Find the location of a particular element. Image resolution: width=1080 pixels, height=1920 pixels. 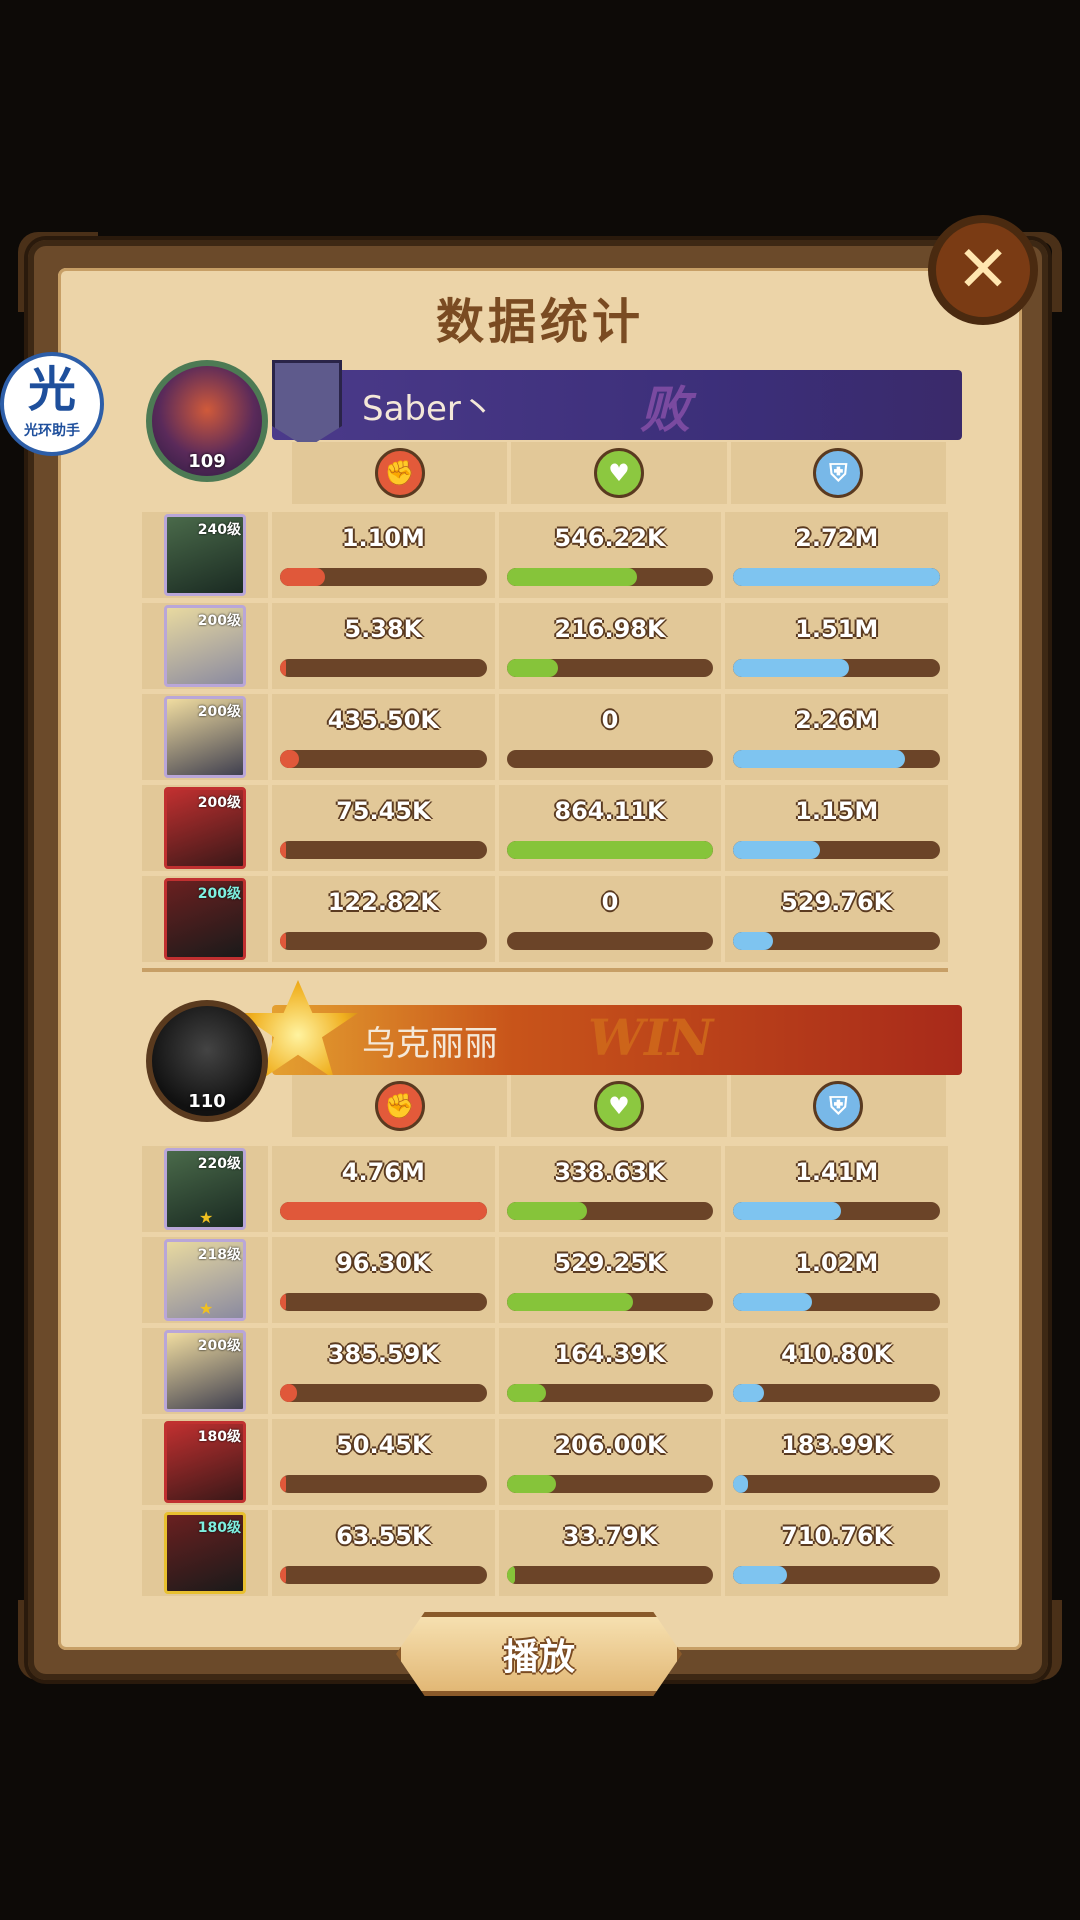

hero-row: 200级 385.59K 164.39K 410.80K is located at coordinates (545, 1371).